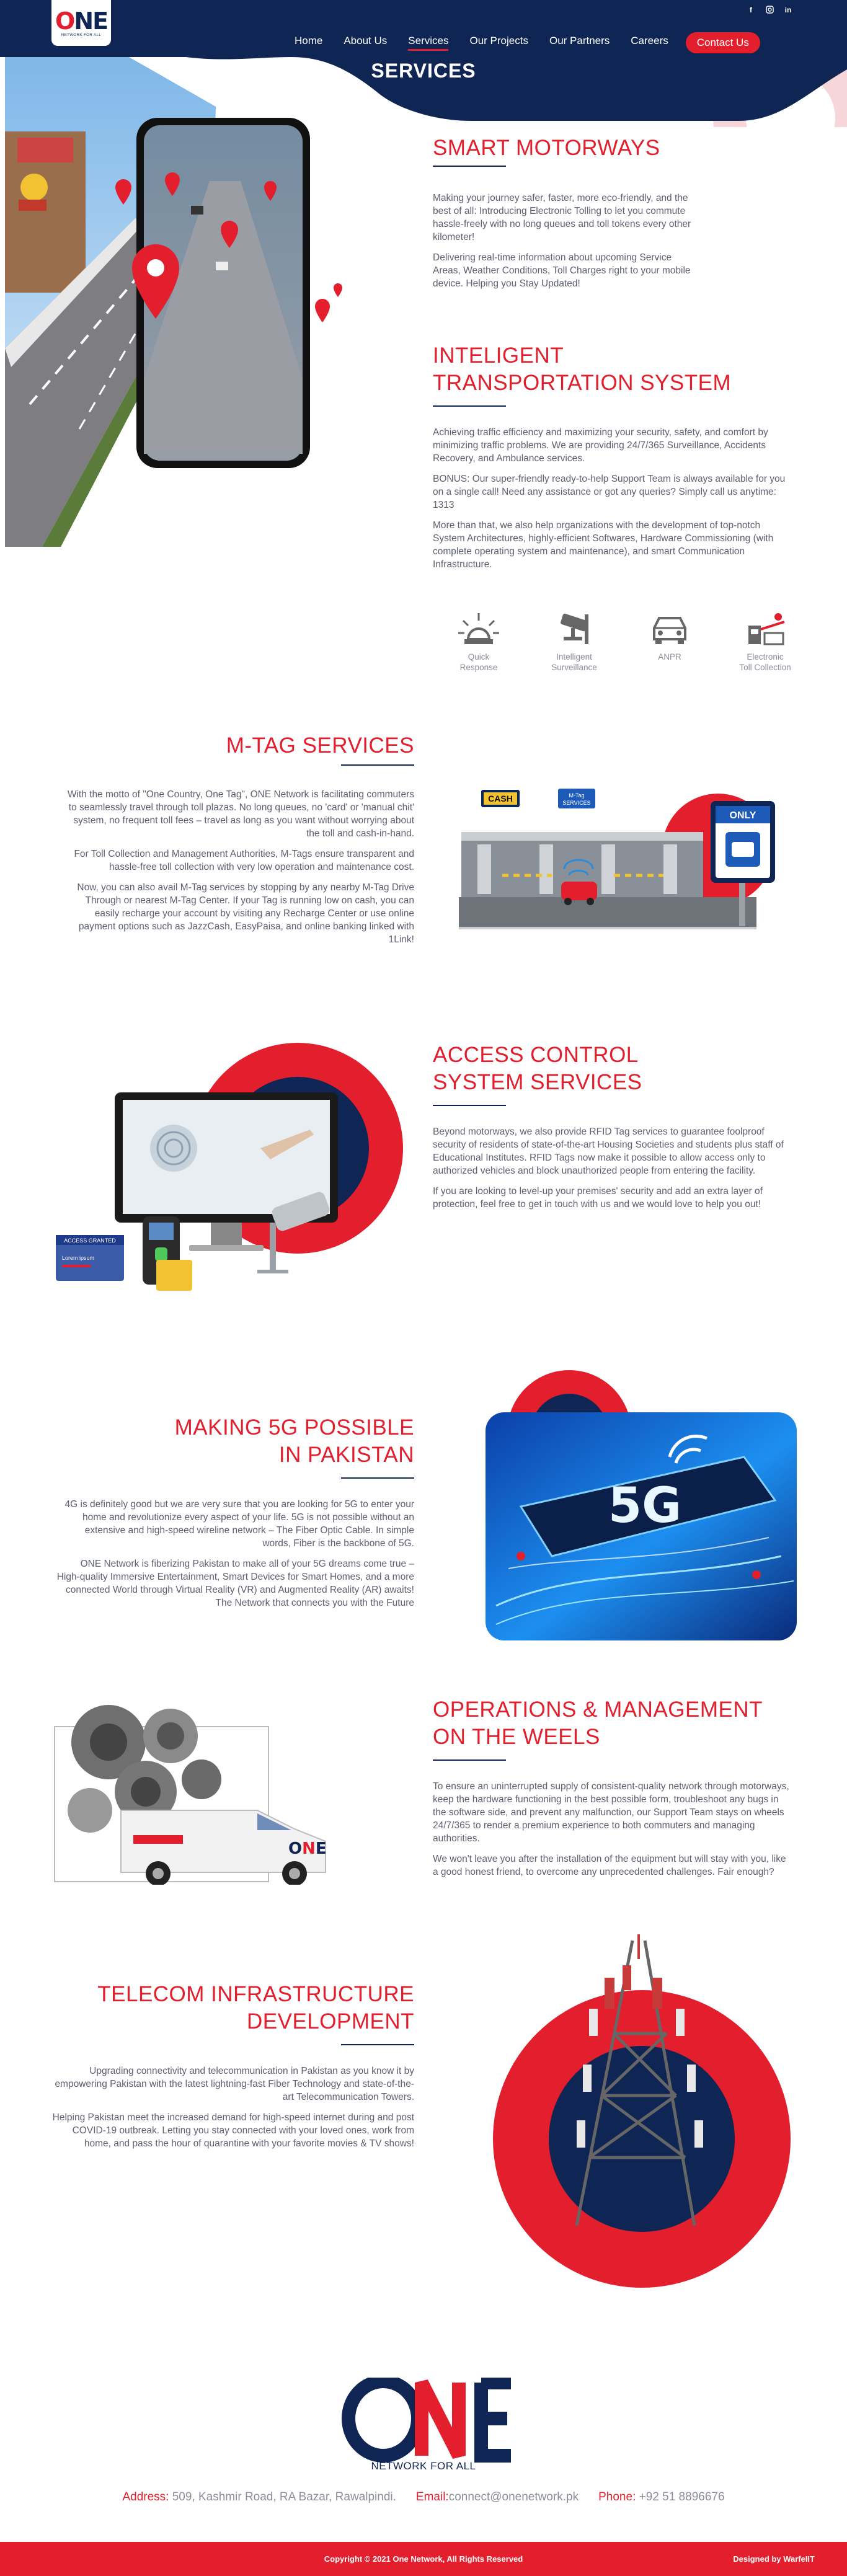  I want to click on fiveg-title-line2: IN PAKISTAN, so click(346, 1455).